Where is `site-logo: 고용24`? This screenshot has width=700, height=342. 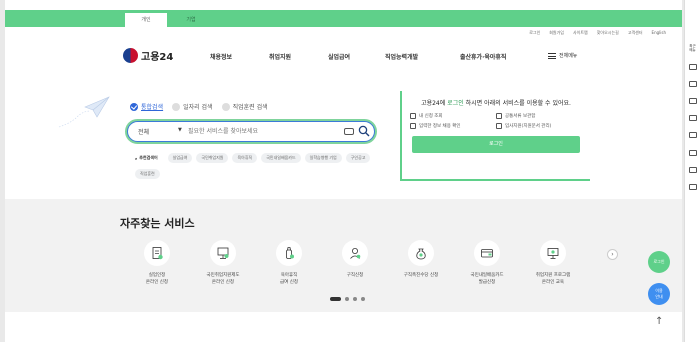
site-logo: 고용24 is located at coordinates (148, 55).